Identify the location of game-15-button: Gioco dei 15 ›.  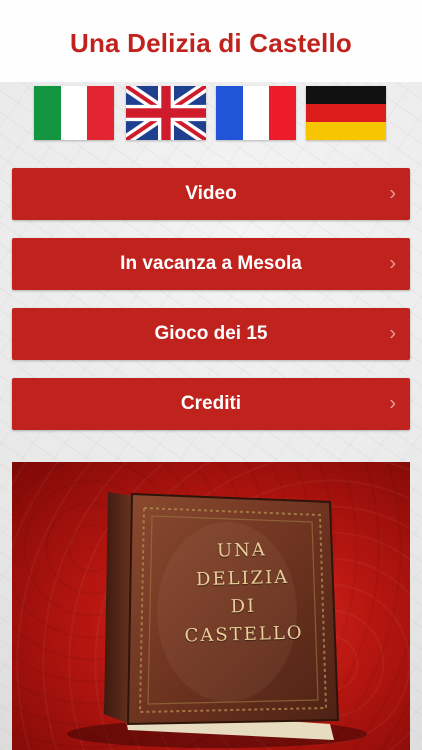
(211, 334).